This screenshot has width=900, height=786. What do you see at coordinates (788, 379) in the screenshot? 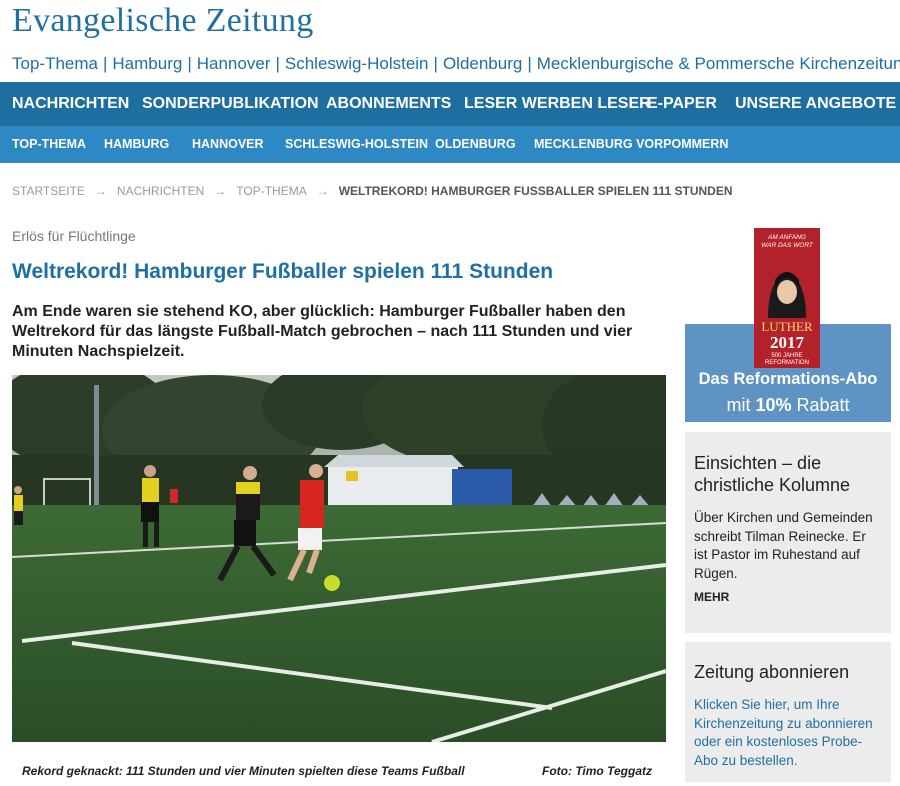
I see `ad-title: Das Reformations-Abo` at bounding box center [788, 379].